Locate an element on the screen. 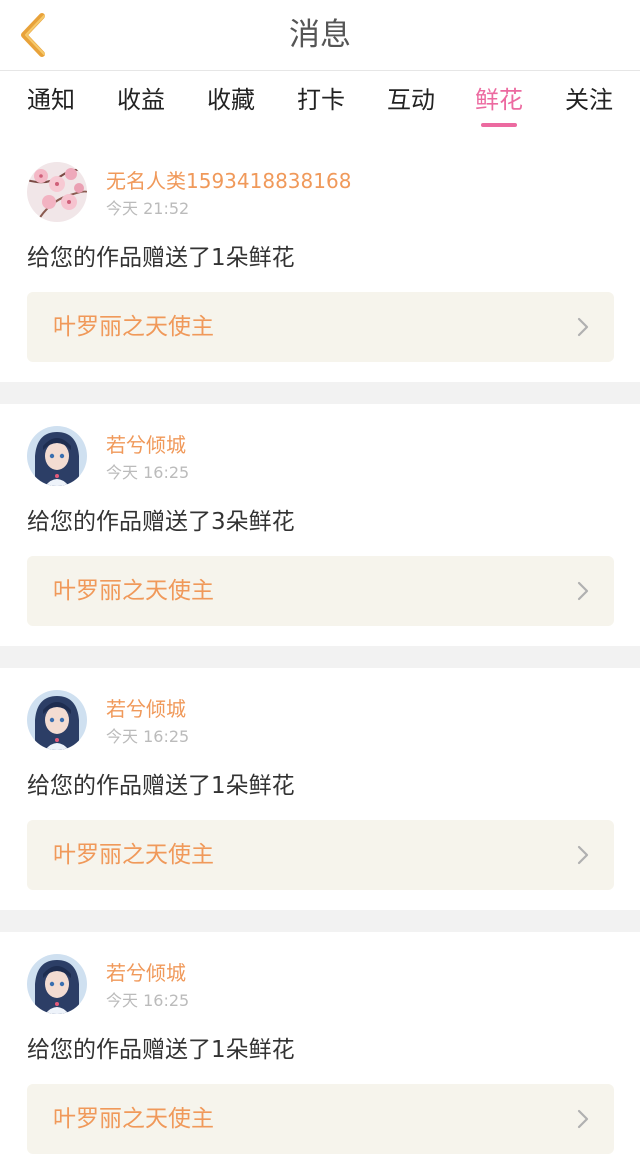 This screenshot has height=1174, width=640. tab-label: 收藏 is located at coordinates (231, 100).